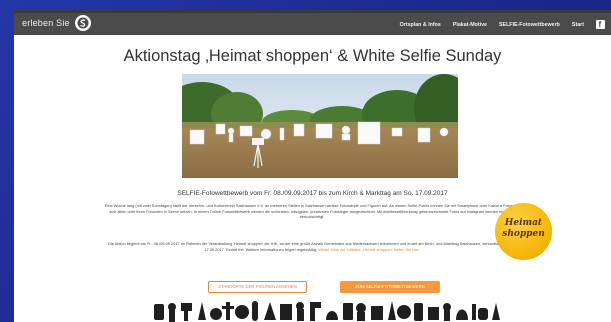 The width and height of the screenshot is (611, 322). What do you see at coordinates (320, 126) in the screenshot?
I see `hero-photo` at bounding box center [320, 126].